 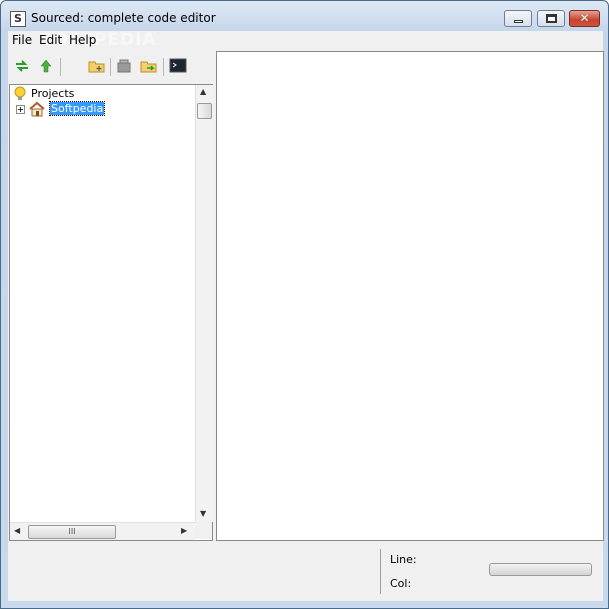 I want to click on move-button, so click(x=149, y=66).